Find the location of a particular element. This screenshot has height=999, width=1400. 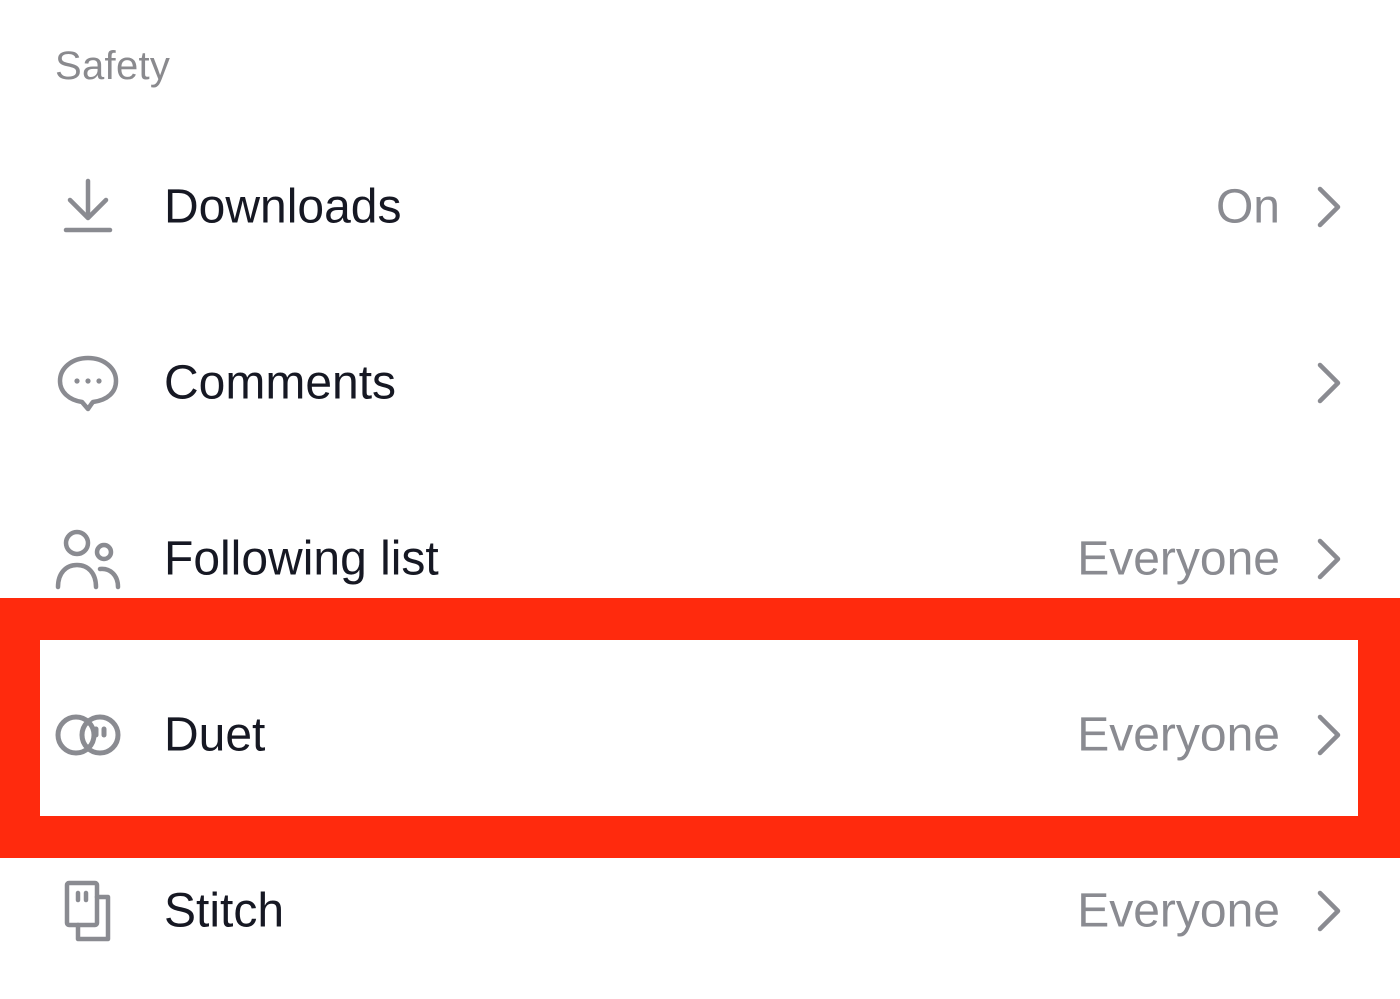

row-label-comments: Comments is located at coordinates (280, 383).